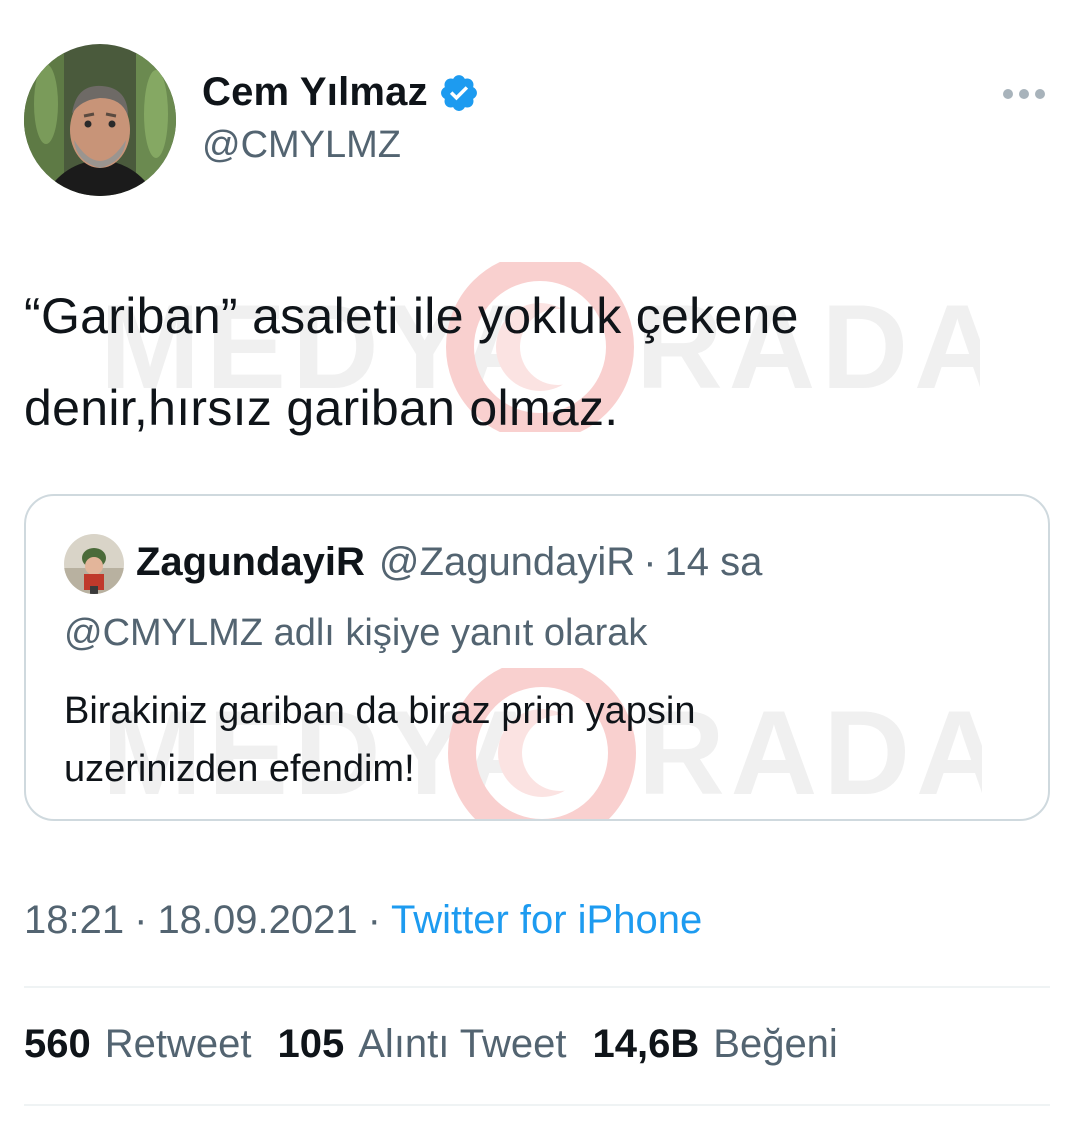 The height and width of the screenshot is (1127, 1070). Describe the element at coordinates (459, 93) in the screenshot. I see `verified-badge-icon` at that location.